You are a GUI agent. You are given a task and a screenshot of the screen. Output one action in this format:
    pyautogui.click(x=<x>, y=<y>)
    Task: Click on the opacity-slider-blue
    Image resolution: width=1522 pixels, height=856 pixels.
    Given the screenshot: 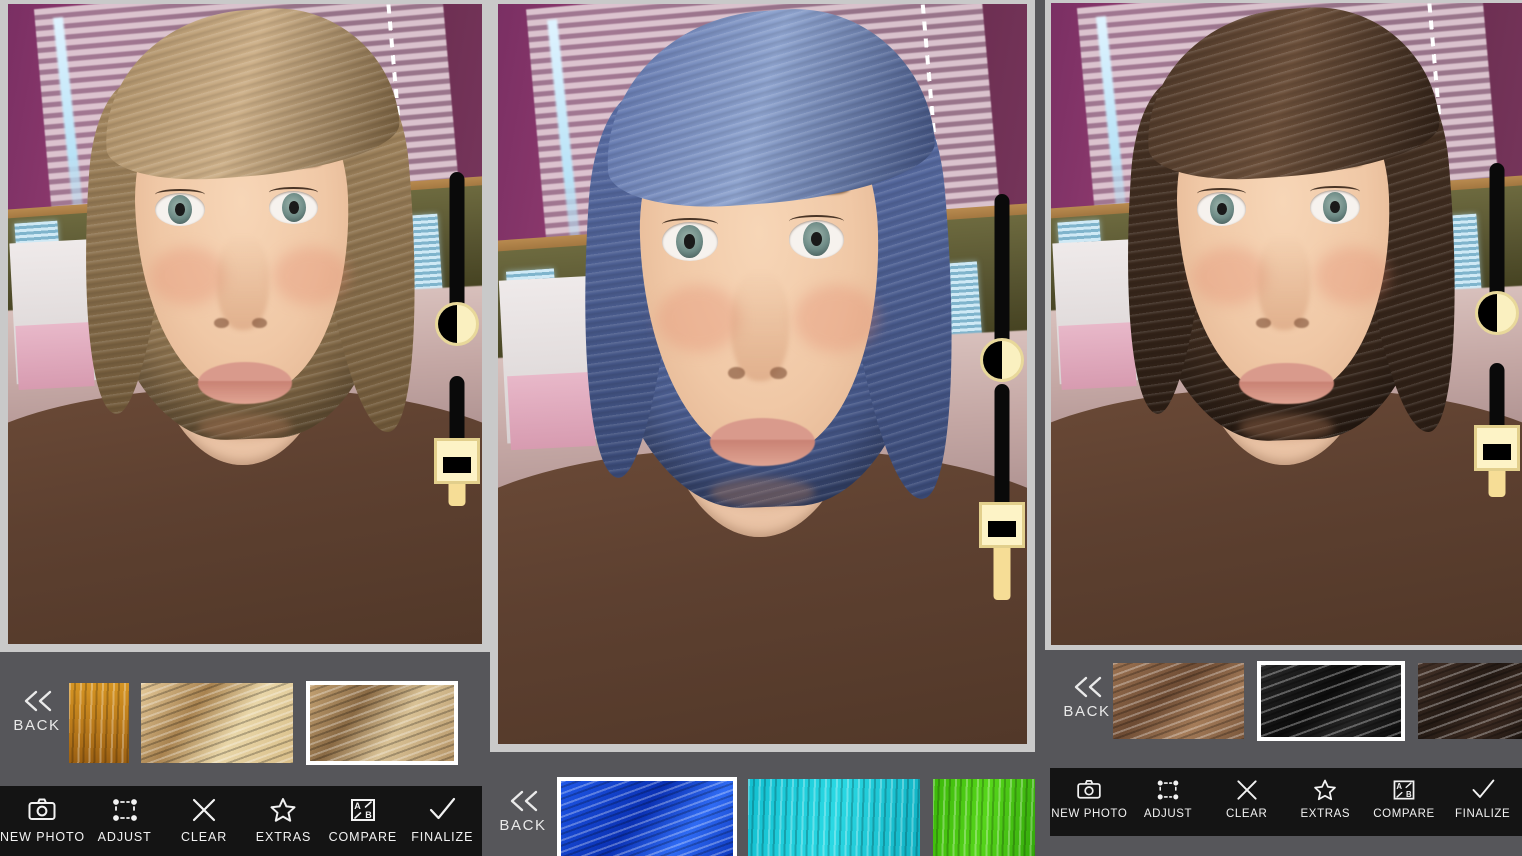 What is the action you would take?
    pyautogui.click(x=1001, y=294)
    